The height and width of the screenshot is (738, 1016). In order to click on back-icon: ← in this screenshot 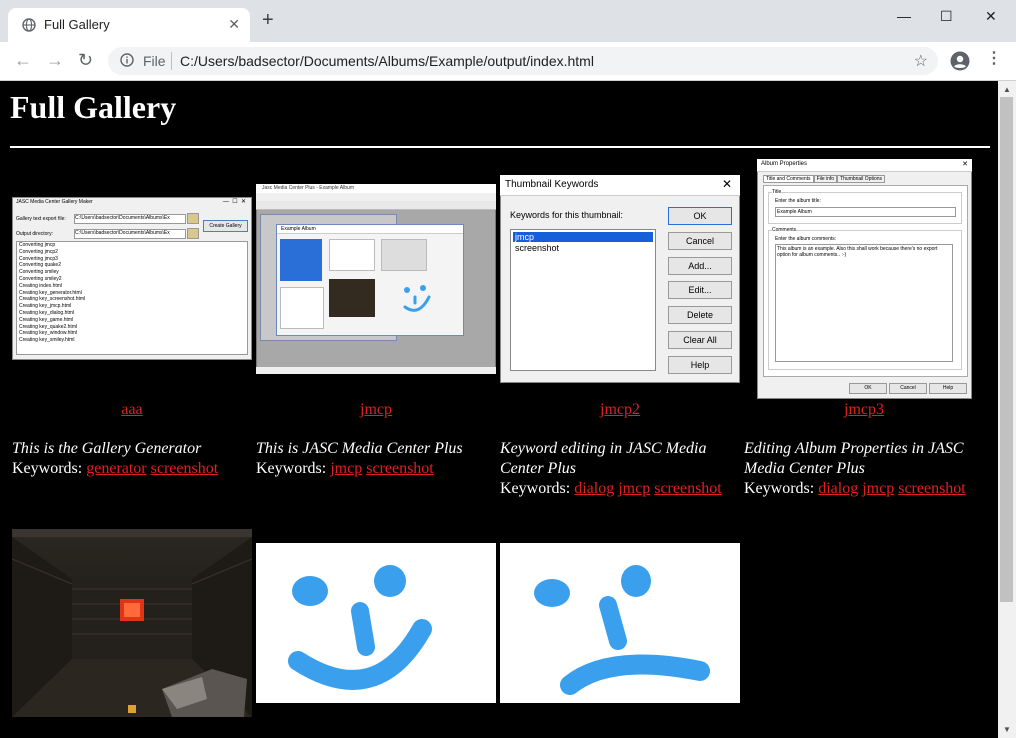, I will do `click(23, 60)`.